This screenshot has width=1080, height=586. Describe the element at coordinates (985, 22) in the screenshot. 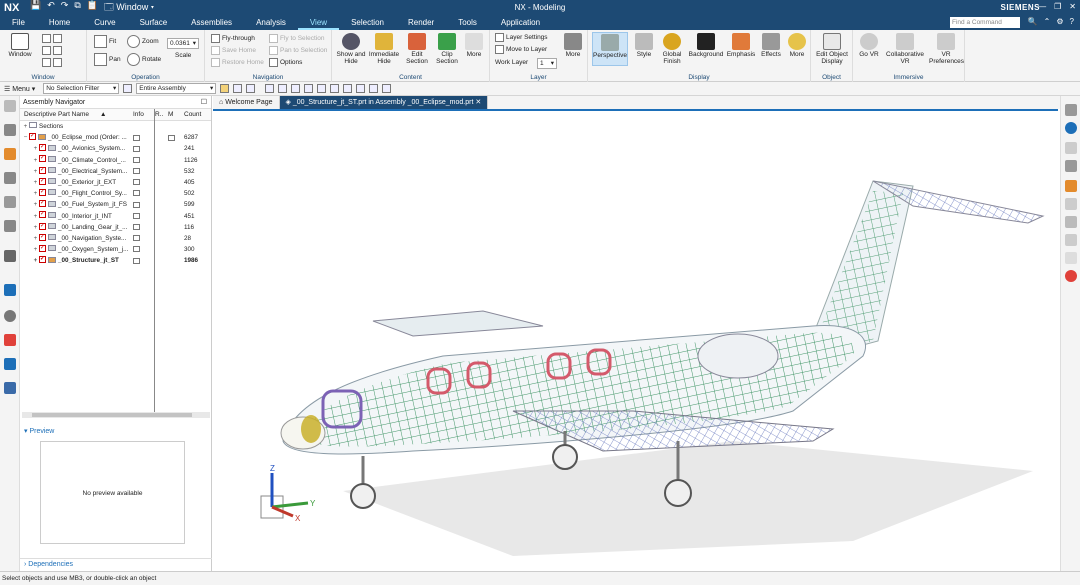

I see `find-command-input: Find a Command` at that location.